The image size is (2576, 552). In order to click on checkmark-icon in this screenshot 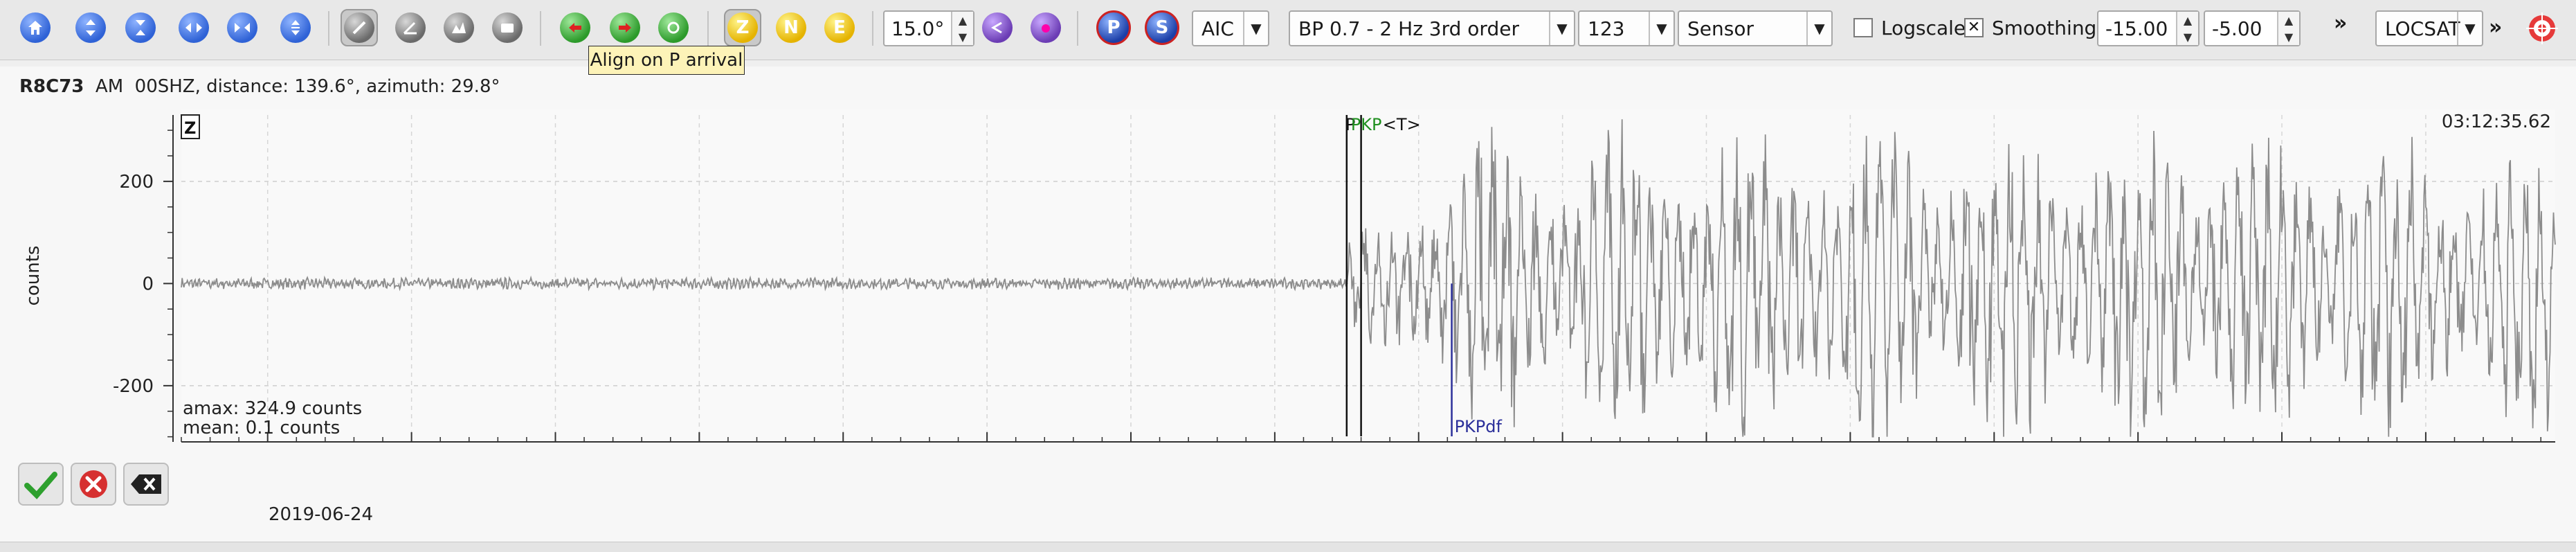, I will do `click(40, 485)`.